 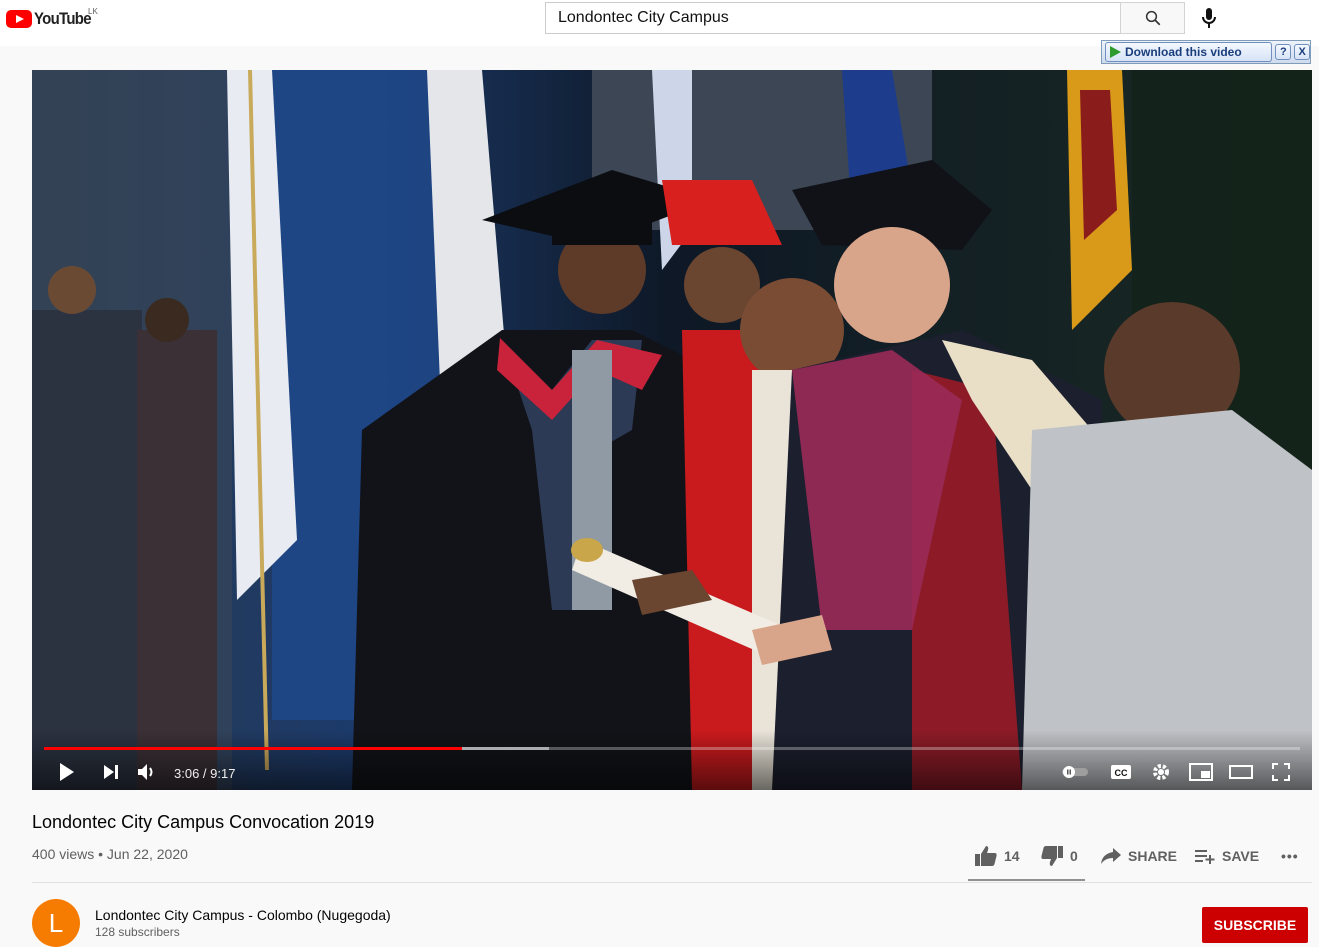 I want to click on settings-button, so click(x=1161, y=772).